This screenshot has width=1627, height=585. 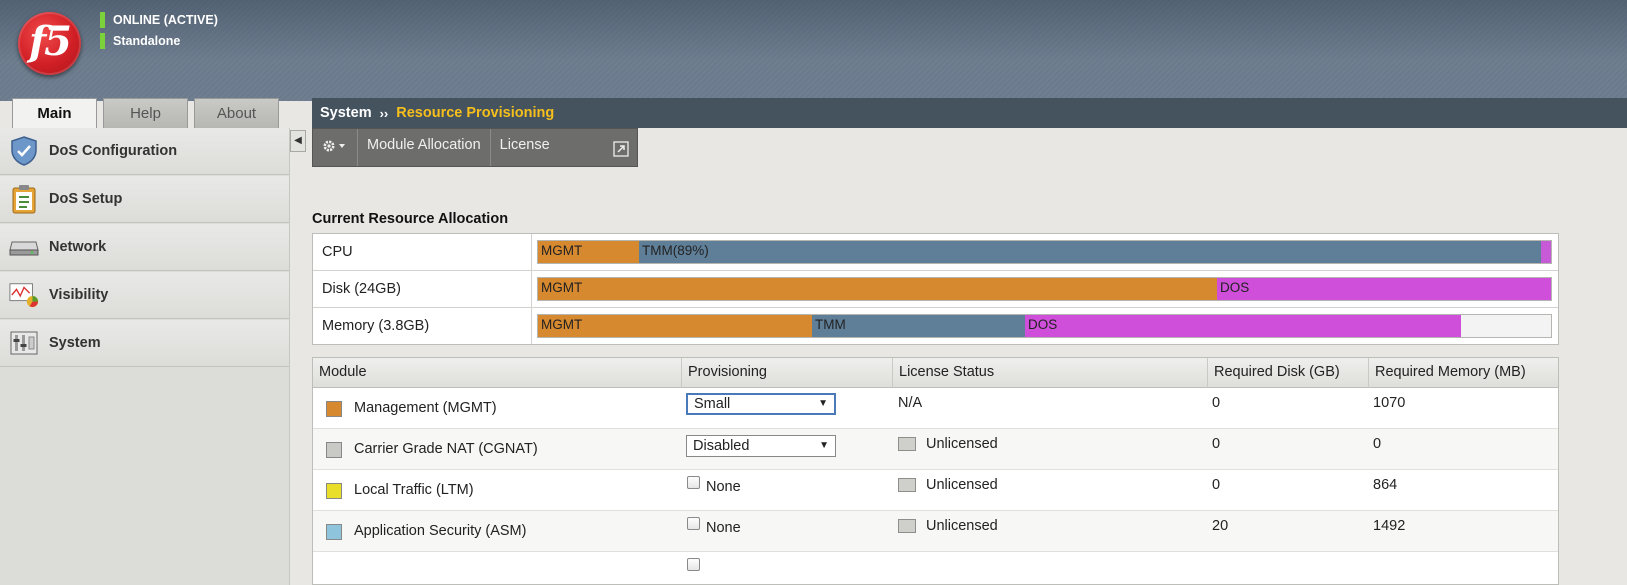 I want to click on status-mode-line: Standalone, so click(x=140, y=41).